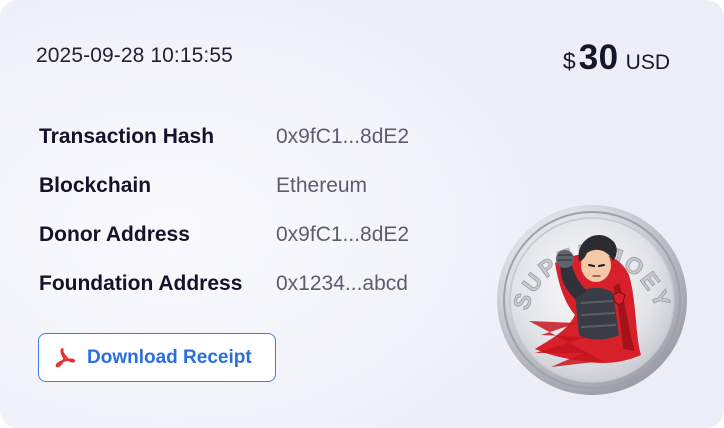  What do you see at coordinates (224, 185) in the screenshot?
I see `detail-row-blockchain: Blockchain Ethereum` at bounding box center [224, 185].